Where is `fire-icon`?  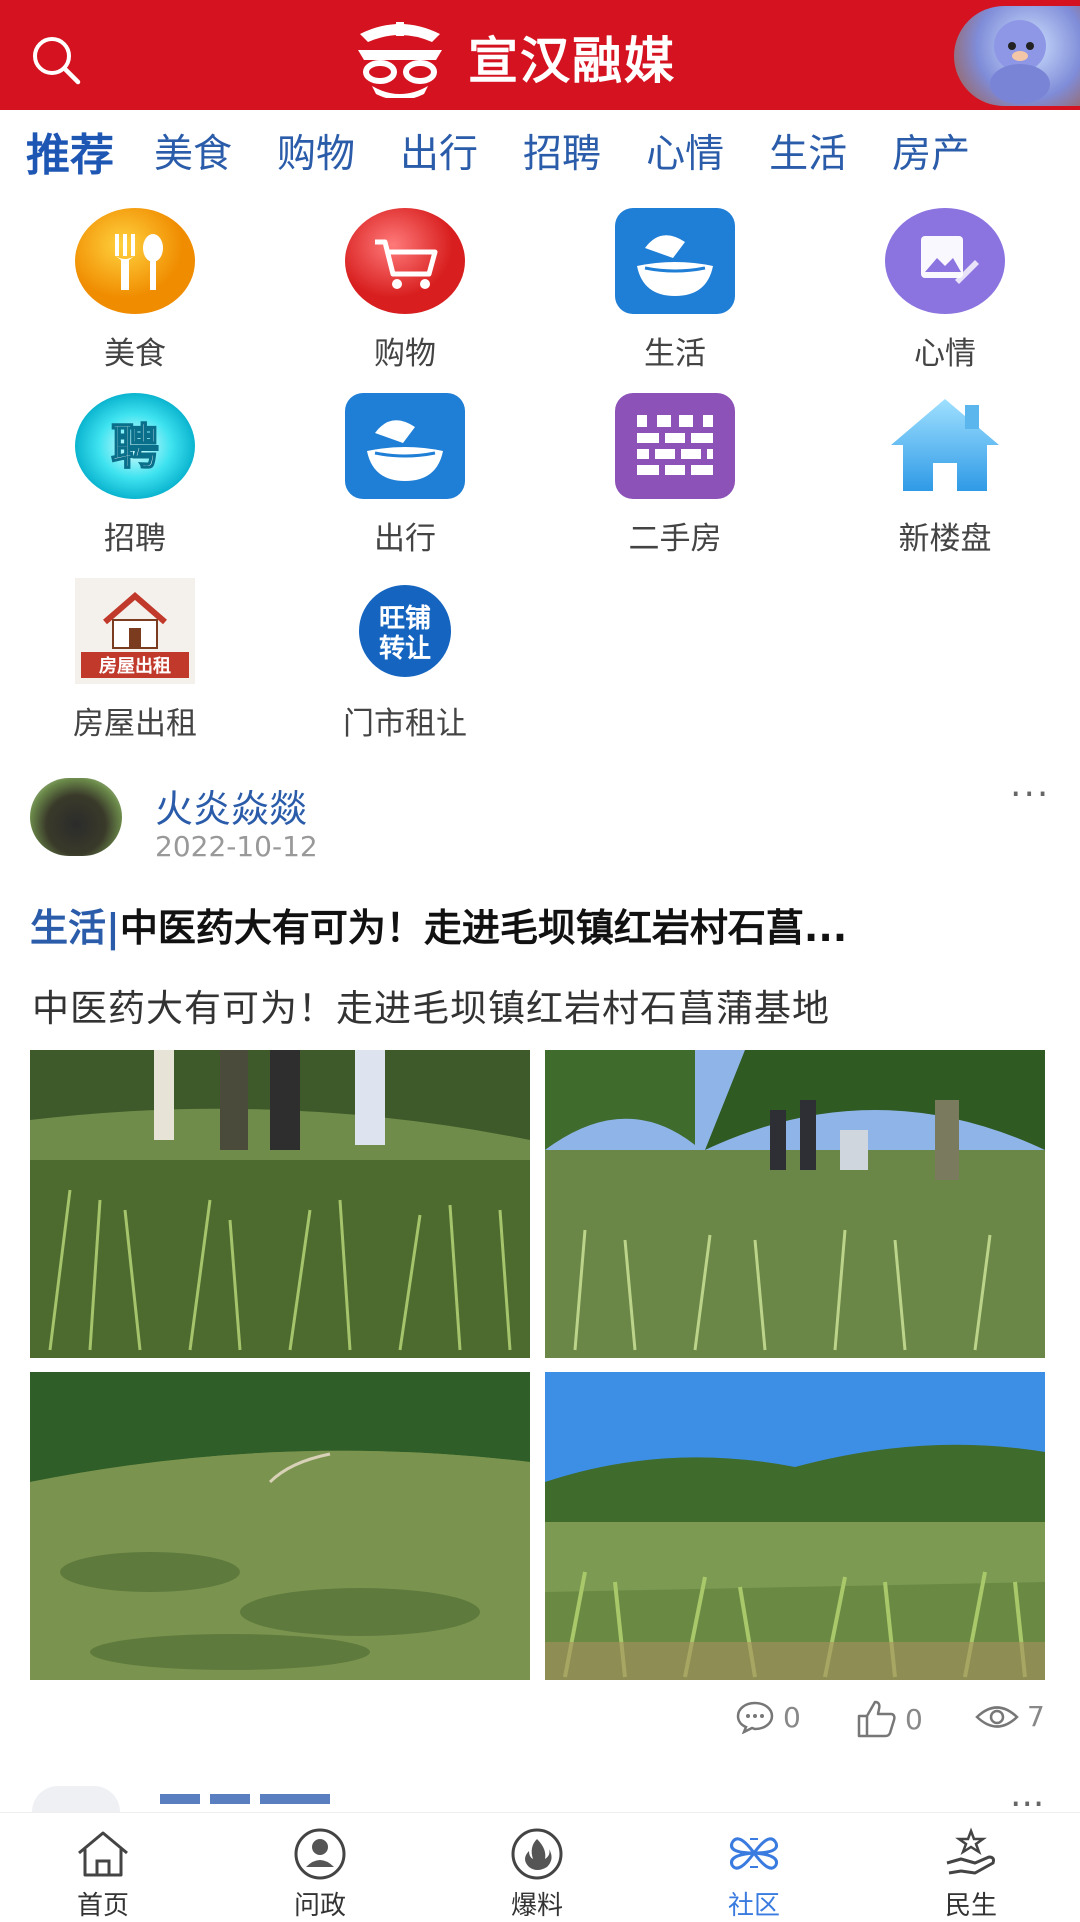 fire-icon is located at coordinates (537, 1854).